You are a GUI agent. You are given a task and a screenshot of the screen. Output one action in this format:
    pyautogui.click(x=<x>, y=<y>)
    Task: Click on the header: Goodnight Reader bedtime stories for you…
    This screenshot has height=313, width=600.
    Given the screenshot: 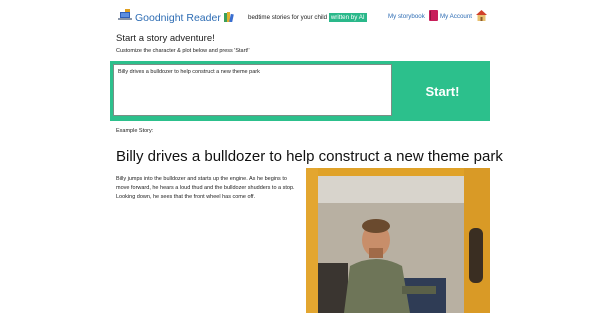 What is the action you would take?
    pyautogui.click(x=300, y=15)
    